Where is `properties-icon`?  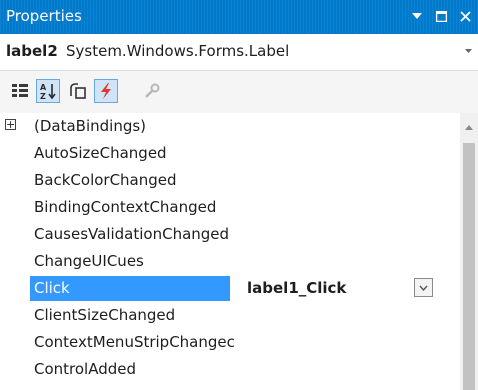 properties-icon is located at coordinates (78, 91).